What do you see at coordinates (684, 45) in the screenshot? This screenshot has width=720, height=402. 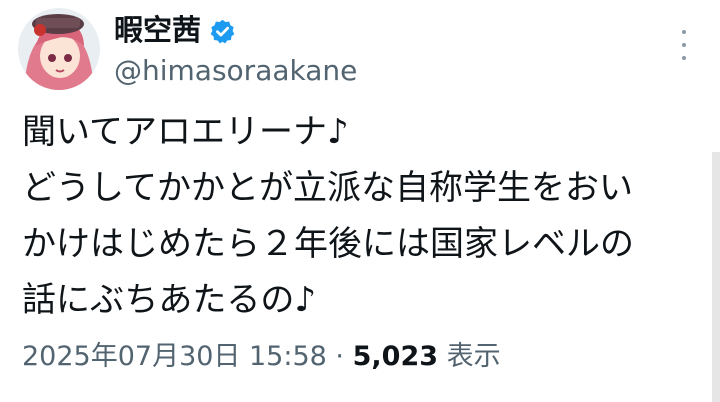 I see `more-options-icon` at bounding box center [684, 45].